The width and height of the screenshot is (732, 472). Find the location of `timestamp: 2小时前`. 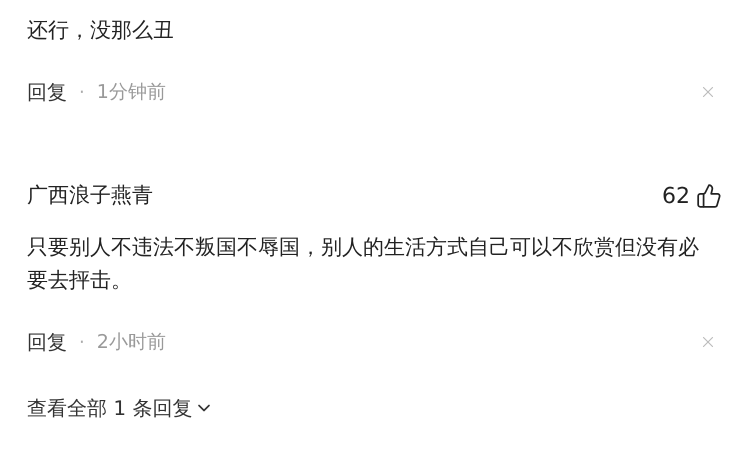

timestamp: 2小时前 is located at coordinates (131, 342).